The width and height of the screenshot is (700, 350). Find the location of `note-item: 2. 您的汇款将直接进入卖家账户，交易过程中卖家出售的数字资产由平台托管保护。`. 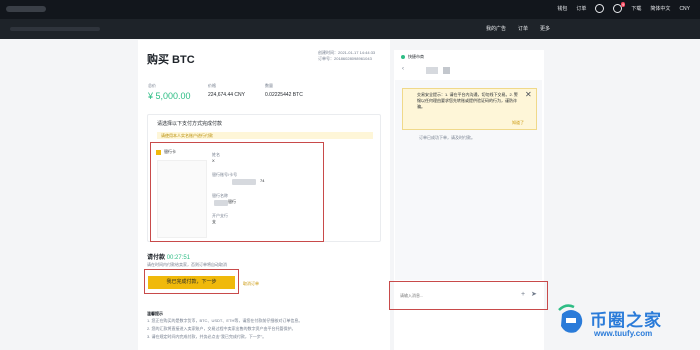

note-item: 2. 您的汇款将直接进入卖家账户，交易过程中卖家出售的数字资产由平台托管保护。 is located at coordinates (221, 328).